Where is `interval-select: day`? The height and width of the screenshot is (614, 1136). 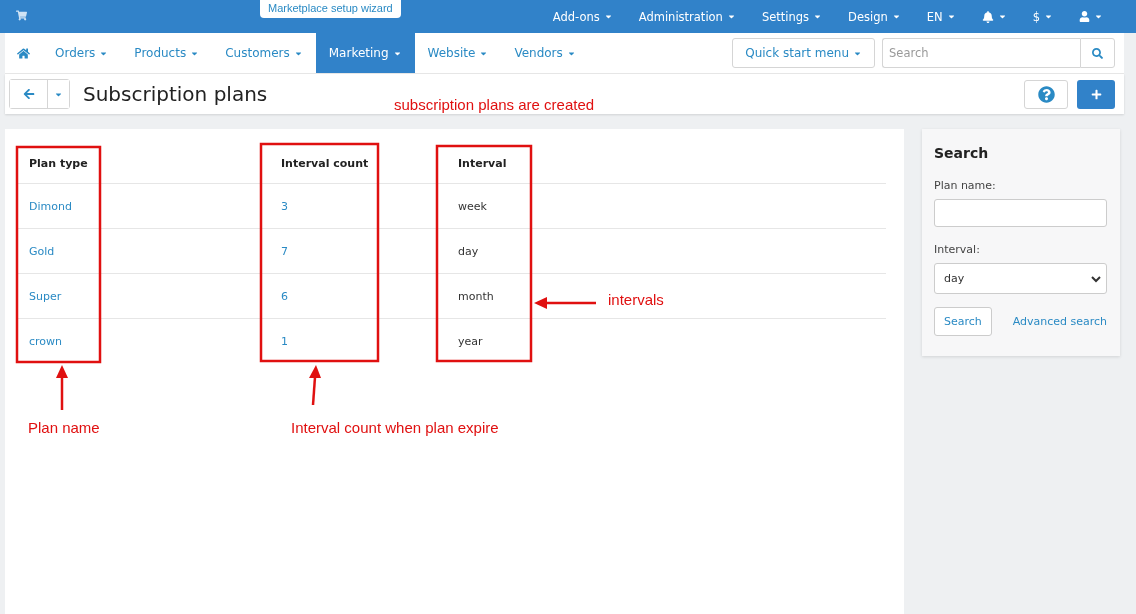
interval-select: day is located at coordinates (1020, 278).